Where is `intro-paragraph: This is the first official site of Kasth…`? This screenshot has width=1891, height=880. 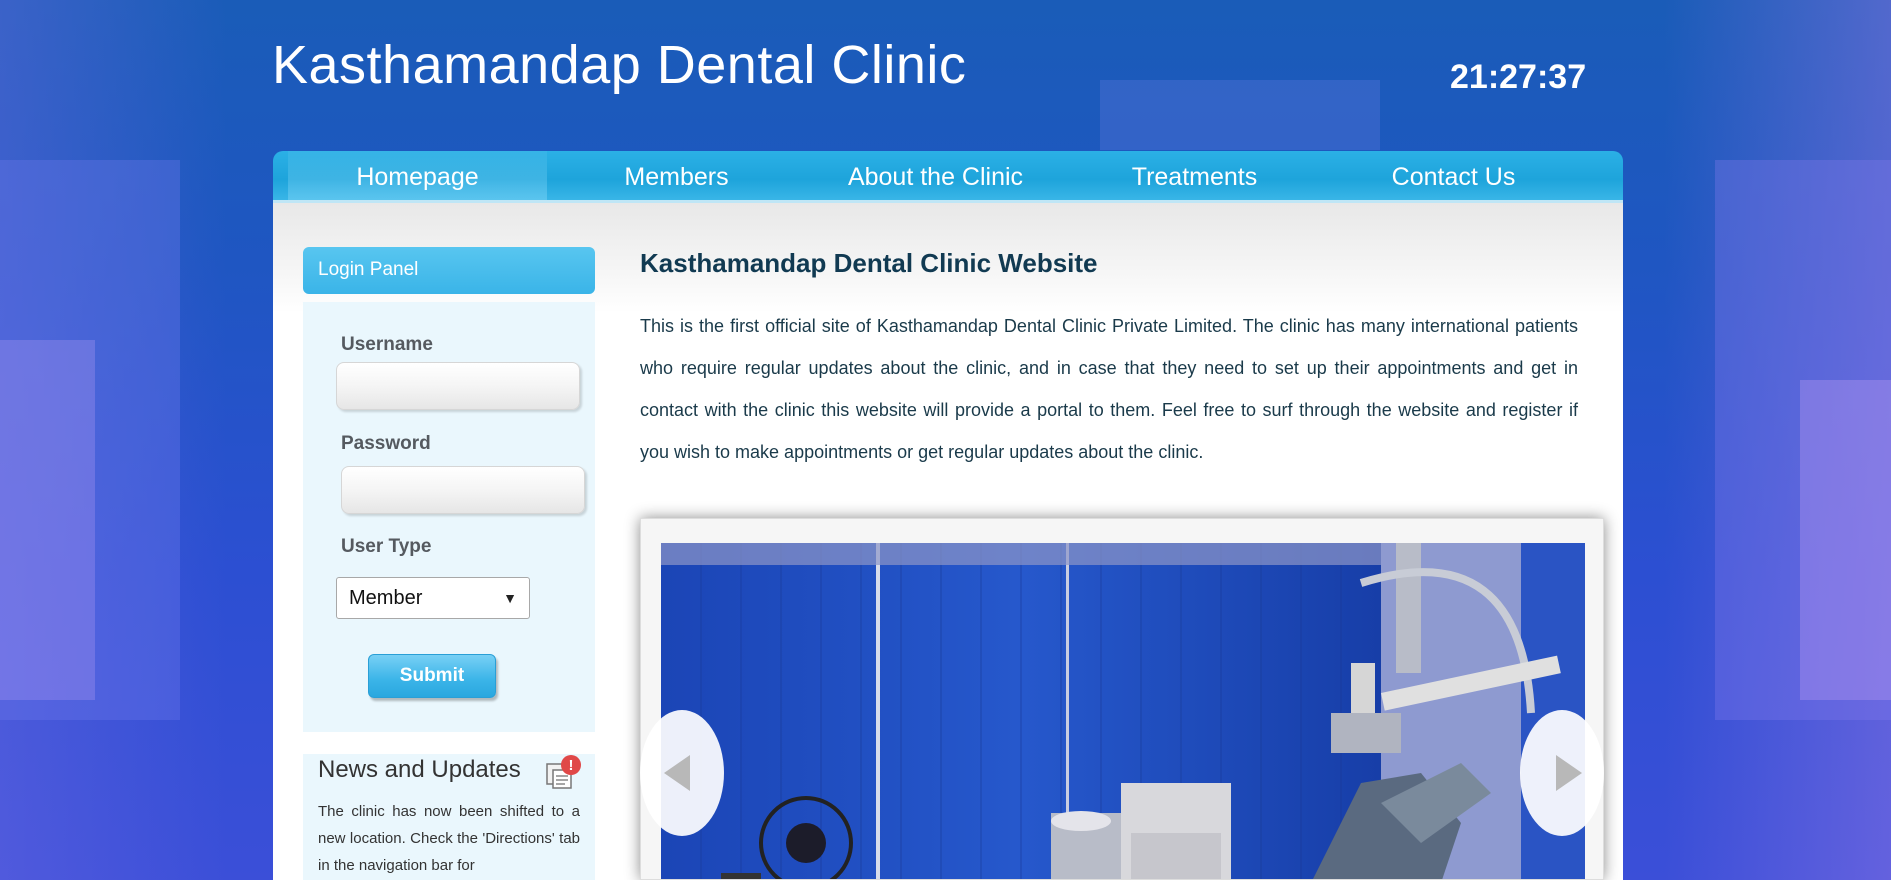
intro-paragraph: This is the first official site of Kasth… is located at coordinates (1109, 389).